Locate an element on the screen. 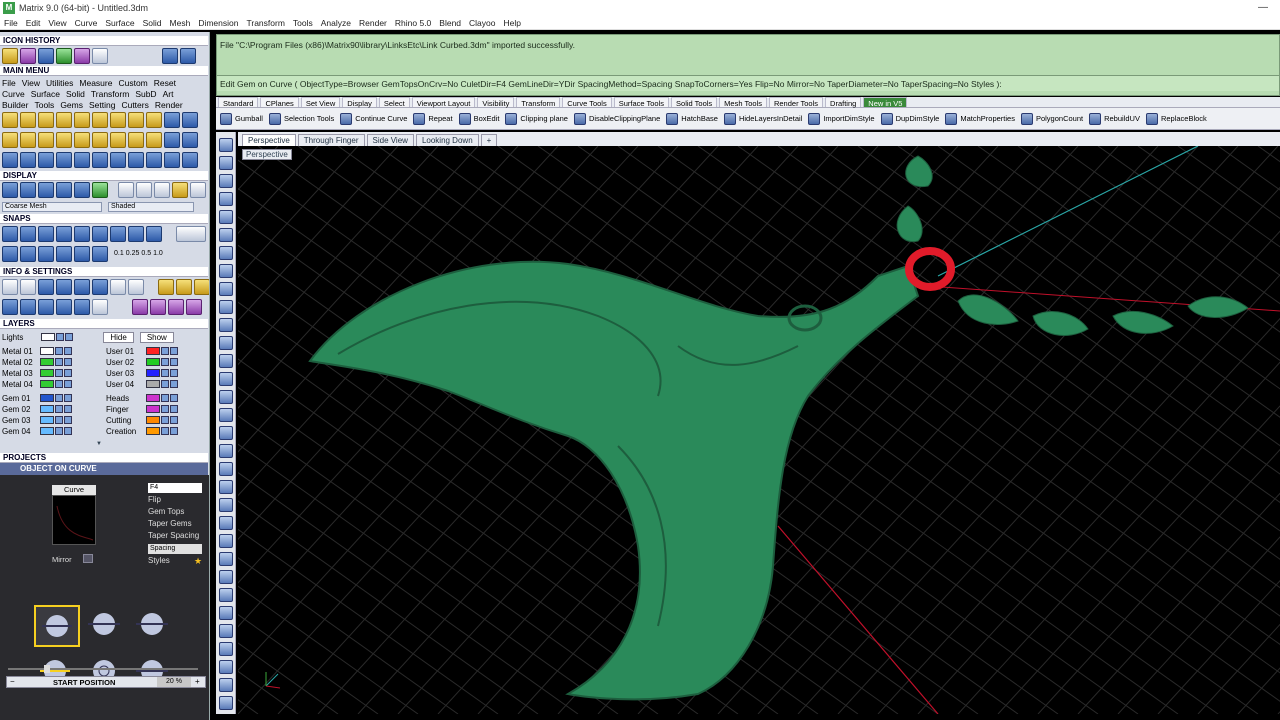 The width and height of the screenshot is (1280, 720). gem-icon is located at coordinates (28, 56).